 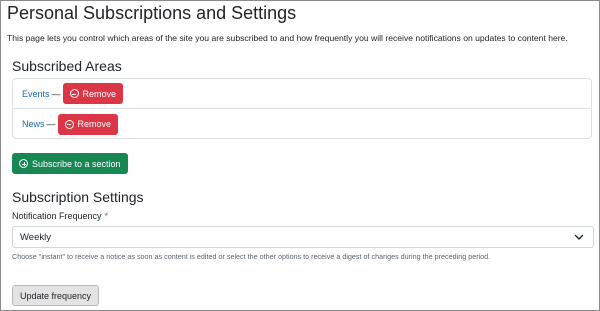 I want to click on chevron-down-icon, so click(x=579, y=237).